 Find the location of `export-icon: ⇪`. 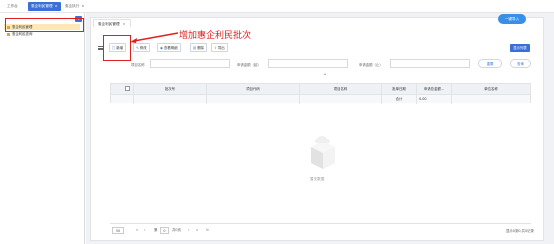

export-icon: ⇪ is located at coordinates (215, 48).